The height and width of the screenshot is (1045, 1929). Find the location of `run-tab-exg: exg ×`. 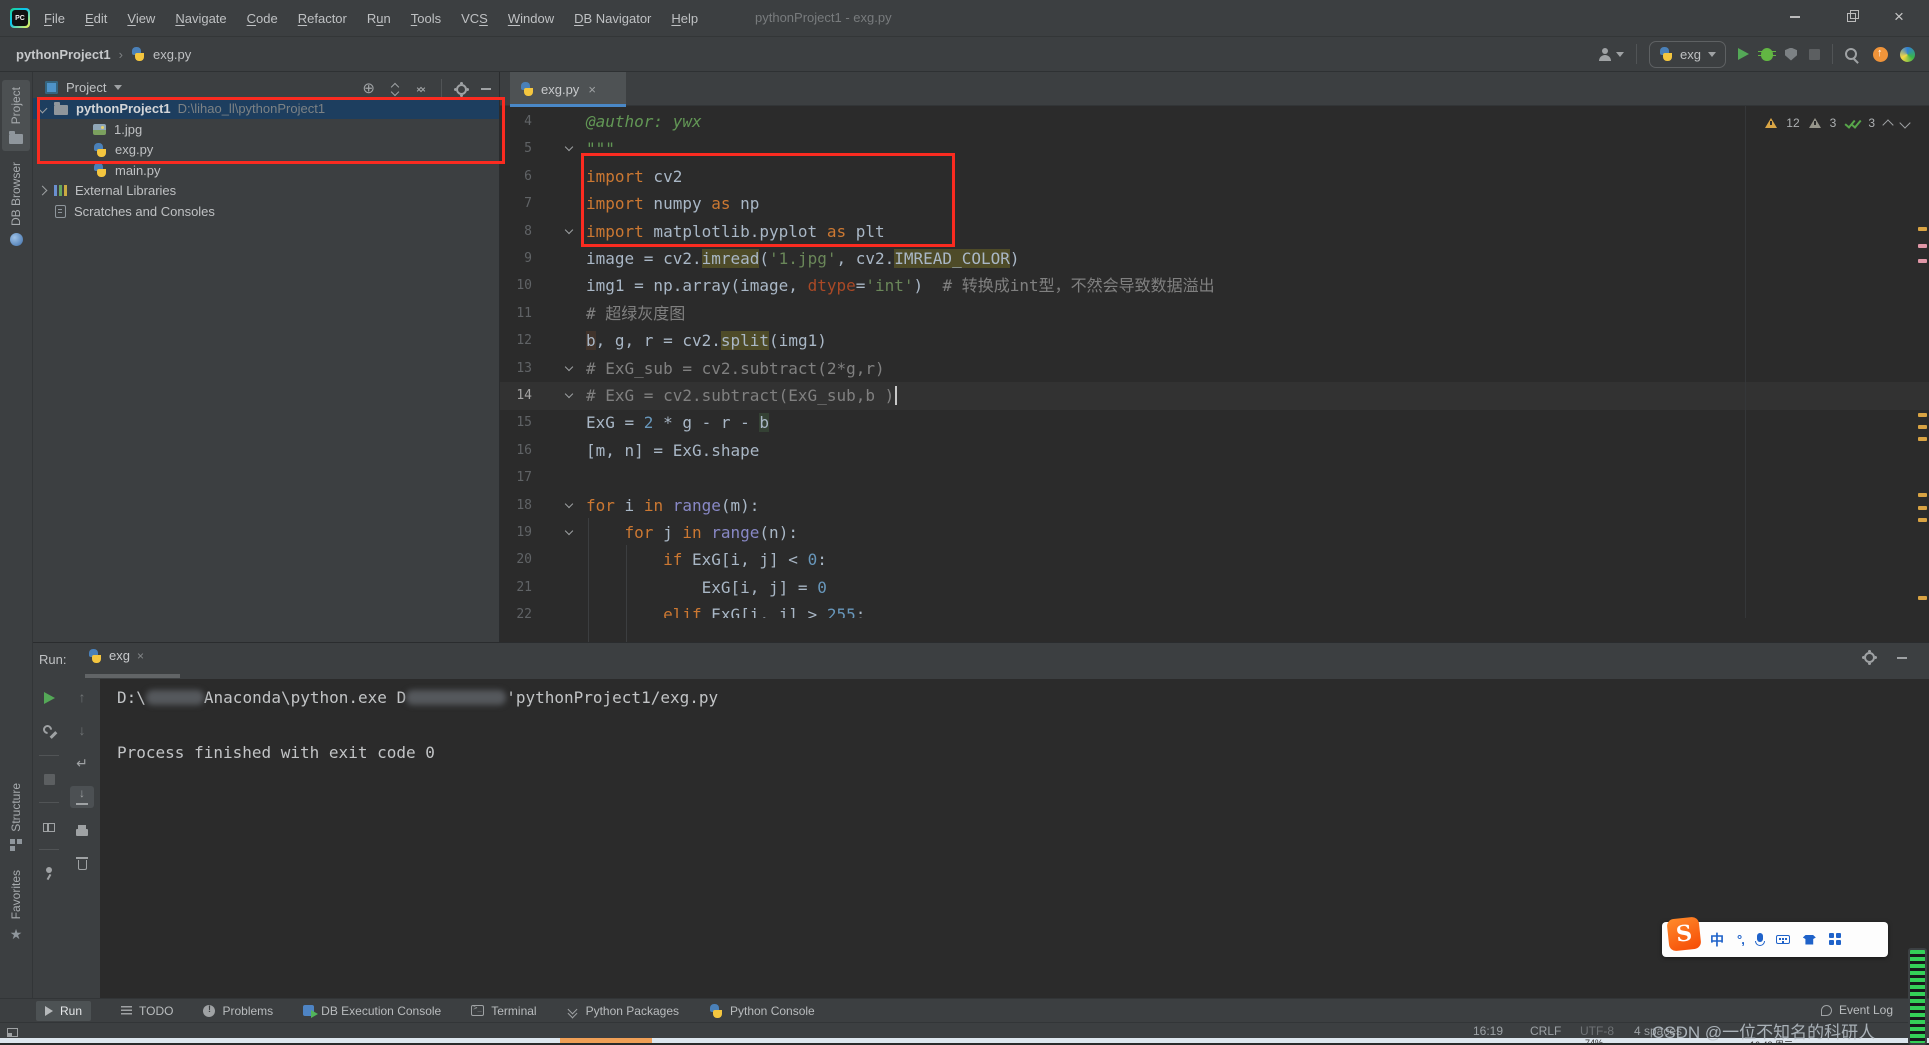

run-tab-exg: exg × is located at coordinates (116, 655).